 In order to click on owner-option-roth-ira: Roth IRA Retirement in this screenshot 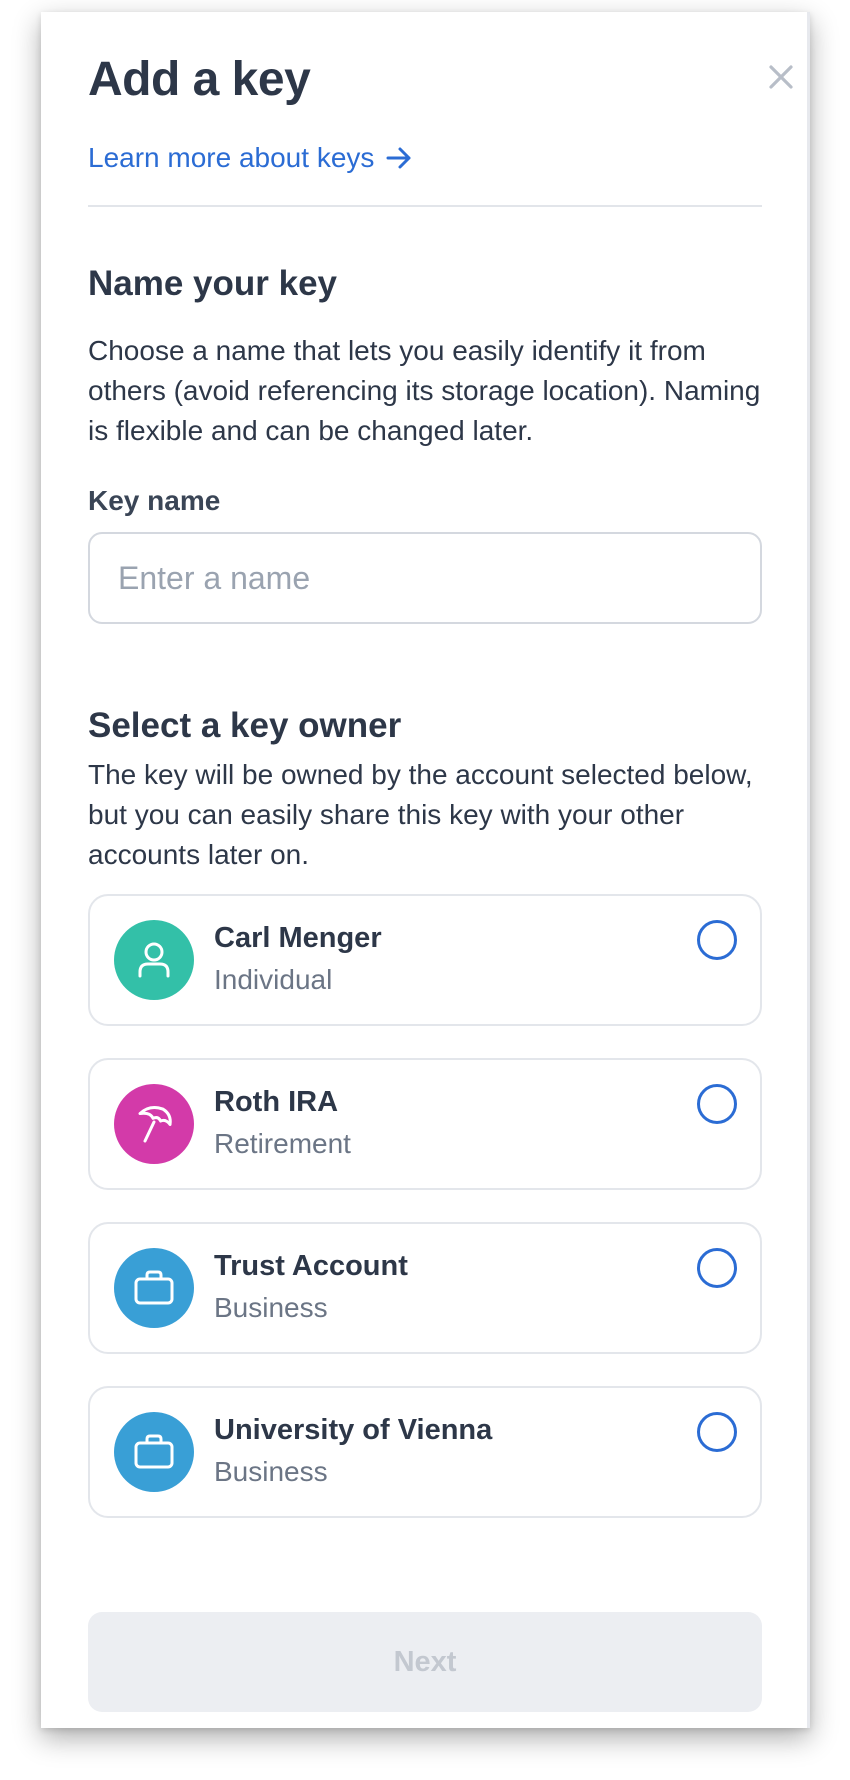, I will do `click(425, 1124)`.